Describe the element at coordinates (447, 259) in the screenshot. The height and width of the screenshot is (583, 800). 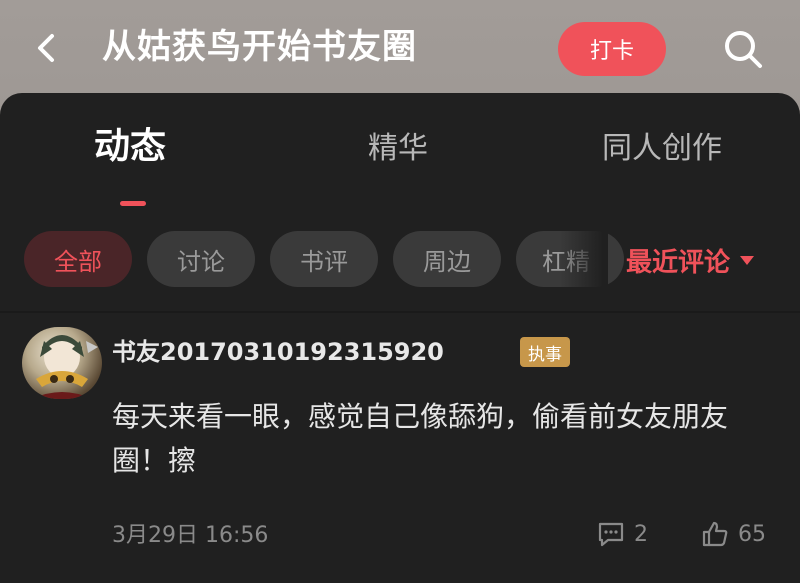
I see `filter-chip-merch: 周边` at that location.